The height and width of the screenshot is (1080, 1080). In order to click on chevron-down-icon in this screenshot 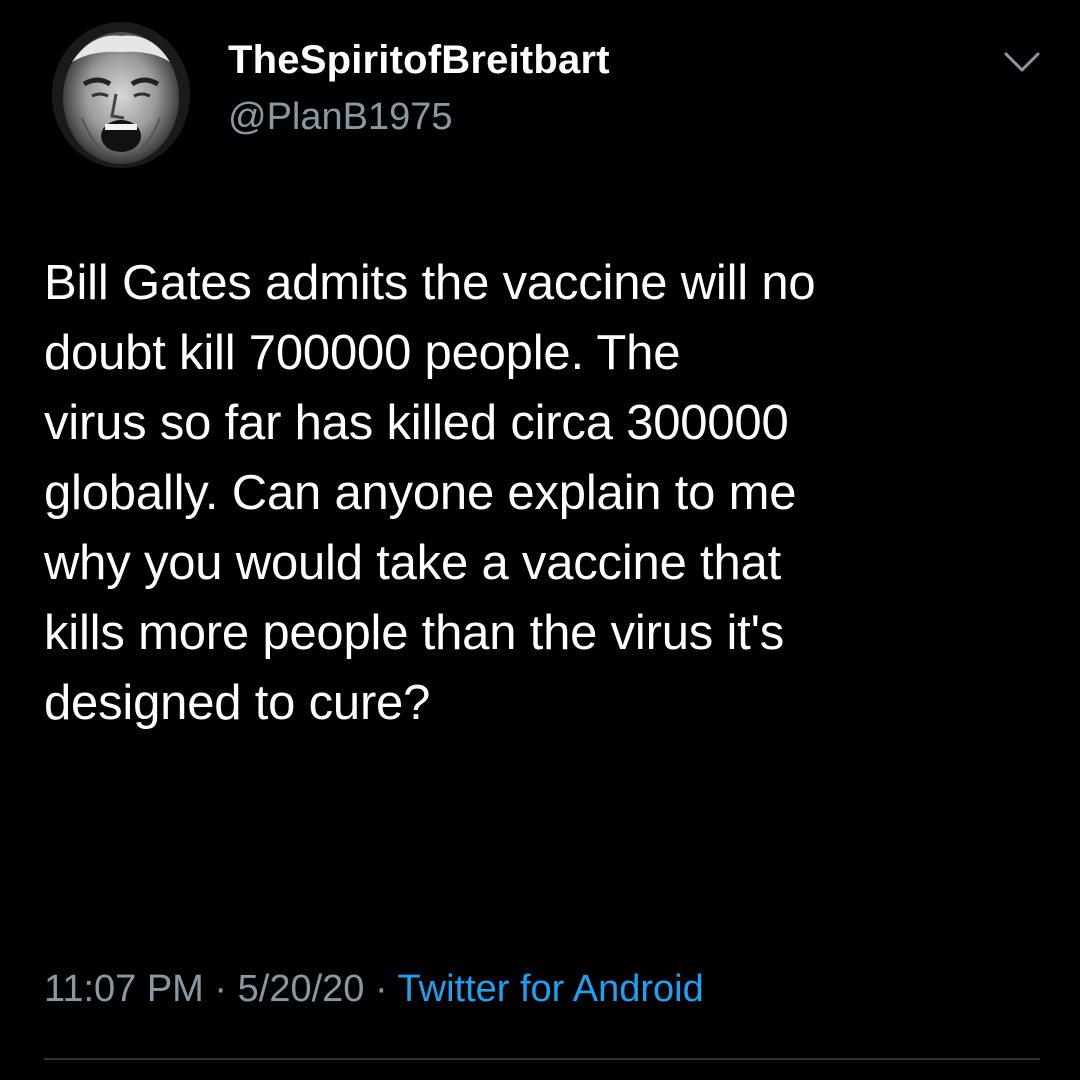, I will do `click(1022, 62)`.